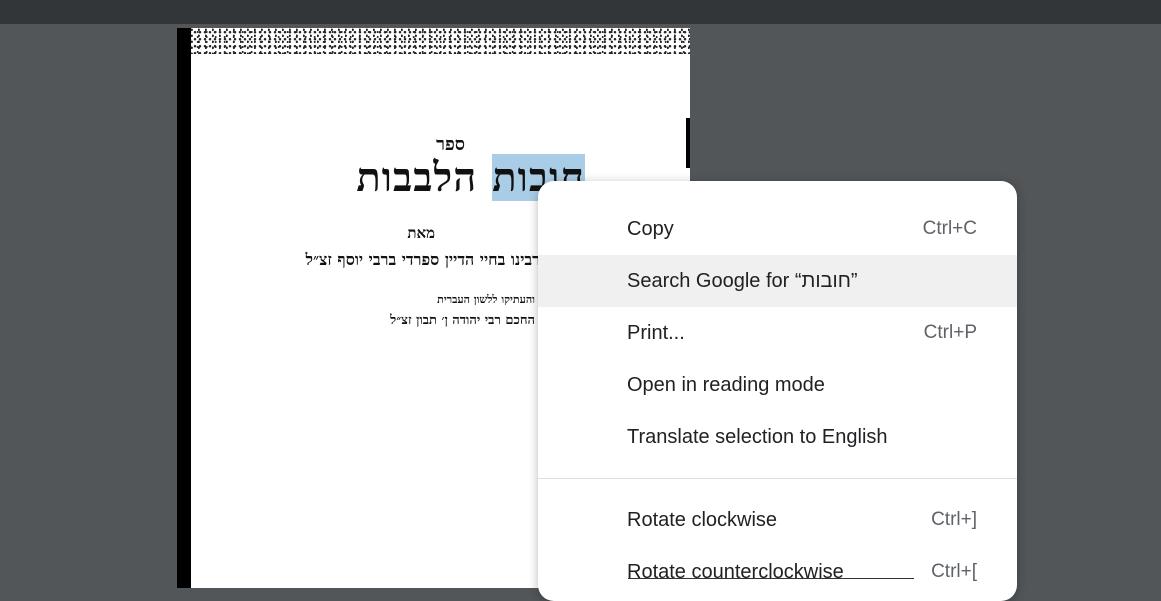 The height and width of the screenshot is (601, 1161). What do you see at coordinates (777, 333) in the screenshot?
I see `print-menu-item: Print... Ctrl+P` at bounding box center [777, 333].